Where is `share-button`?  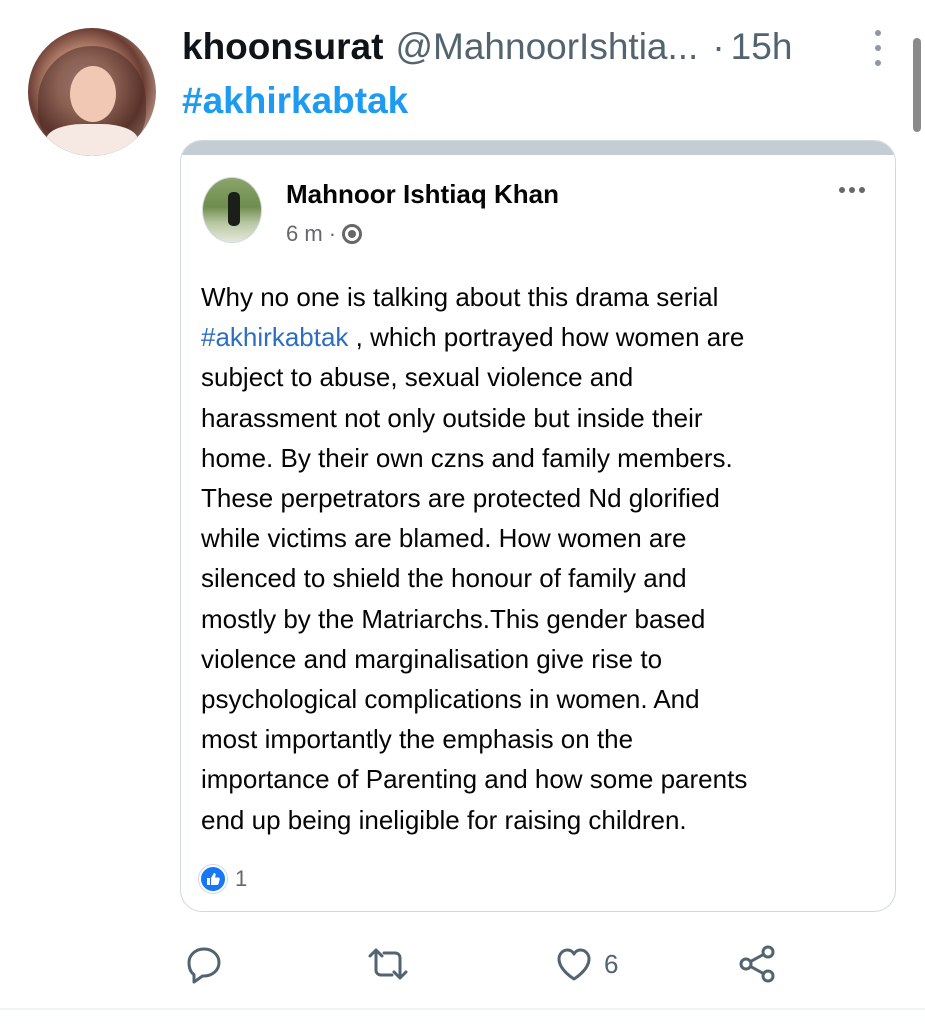 share-button is located at coordinates (758, 964).